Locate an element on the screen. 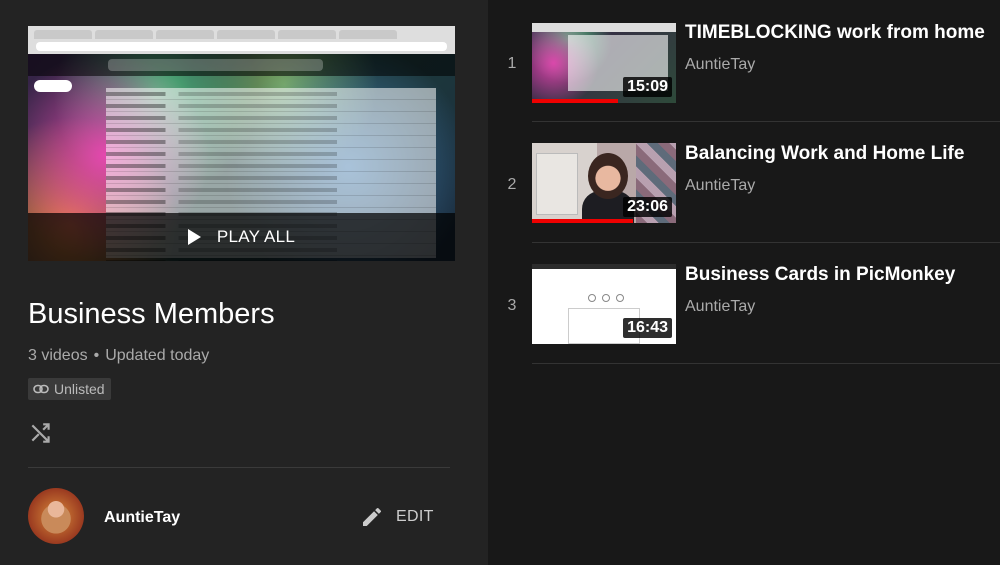  owner-avatar is located at coordinates (56, 516).